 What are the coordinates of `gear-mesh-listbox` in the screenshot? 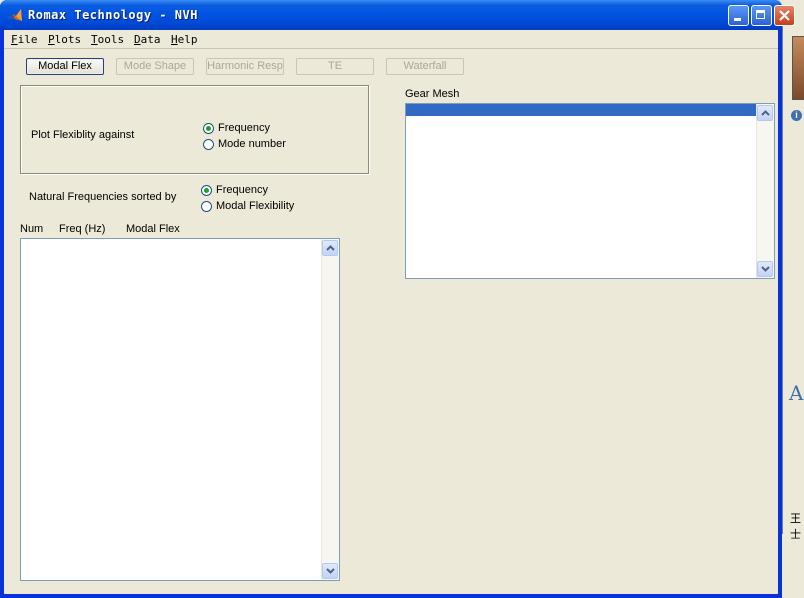 It's located at (590, 191).